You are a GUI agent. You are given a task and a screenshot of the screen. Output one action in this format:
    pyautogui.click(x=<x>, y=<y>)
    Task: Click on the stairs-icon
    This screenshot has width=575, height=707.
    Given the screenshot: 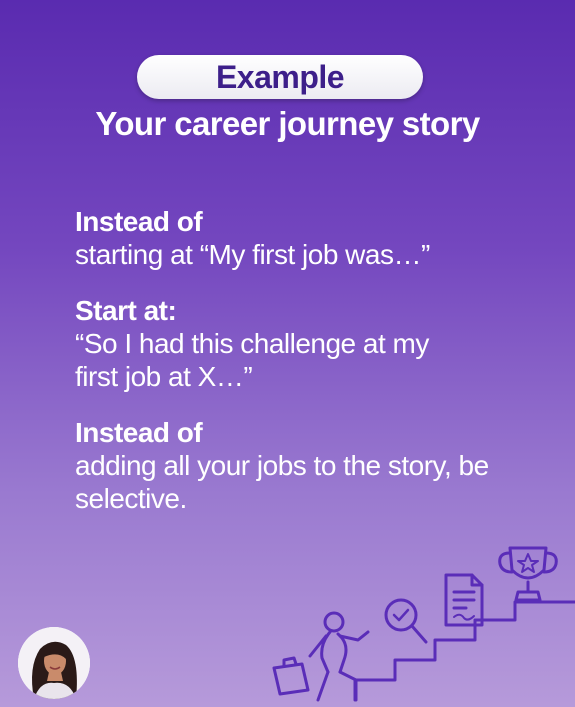 What is the action you would take?
    pyautogui.click(x=464, y=651)
    